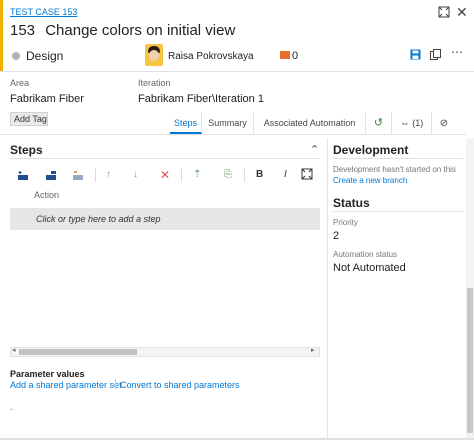 The width and height of the screenshot is (474, 440). I want to click on status-section-title: Status, so click(351, 203).